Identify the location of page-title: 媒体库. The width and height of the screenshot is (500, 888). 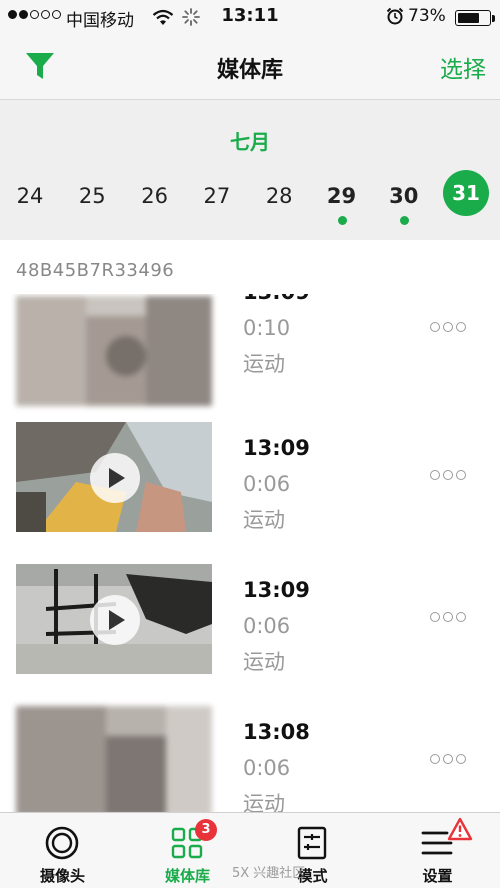
(249, 70).